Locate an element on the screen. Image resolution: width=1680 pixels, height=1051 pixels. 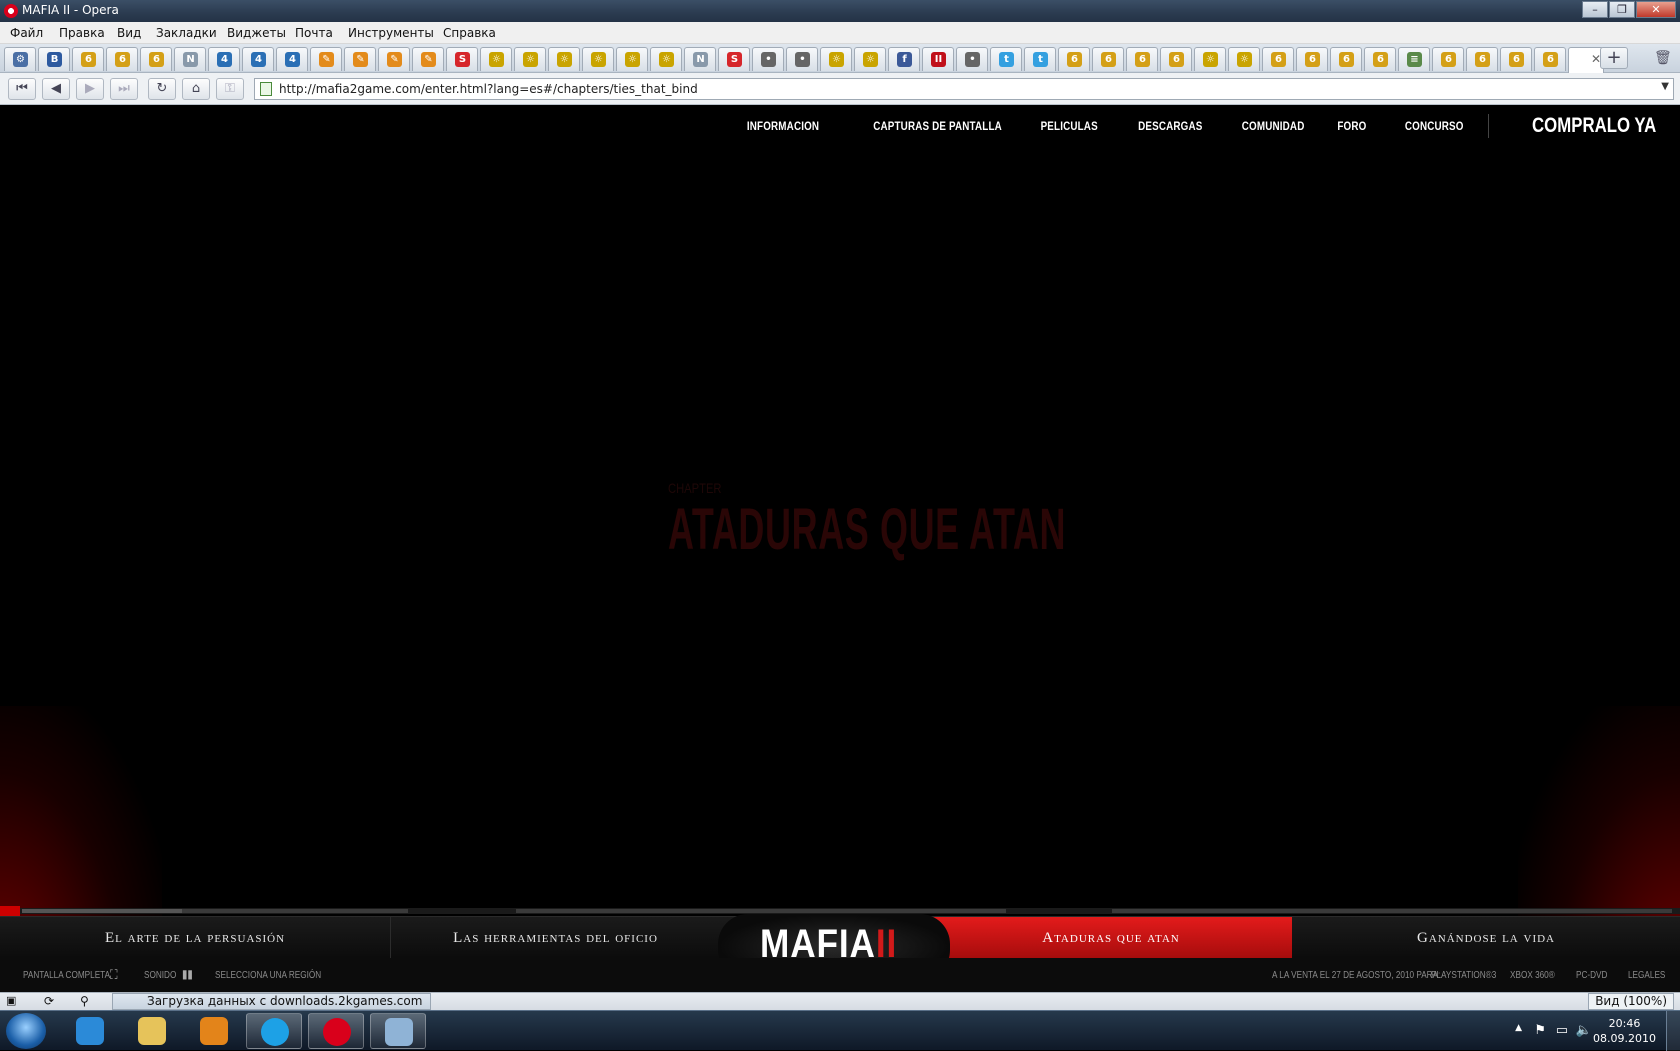
active-tab: ✕ is located at coordinates (1586, 60).